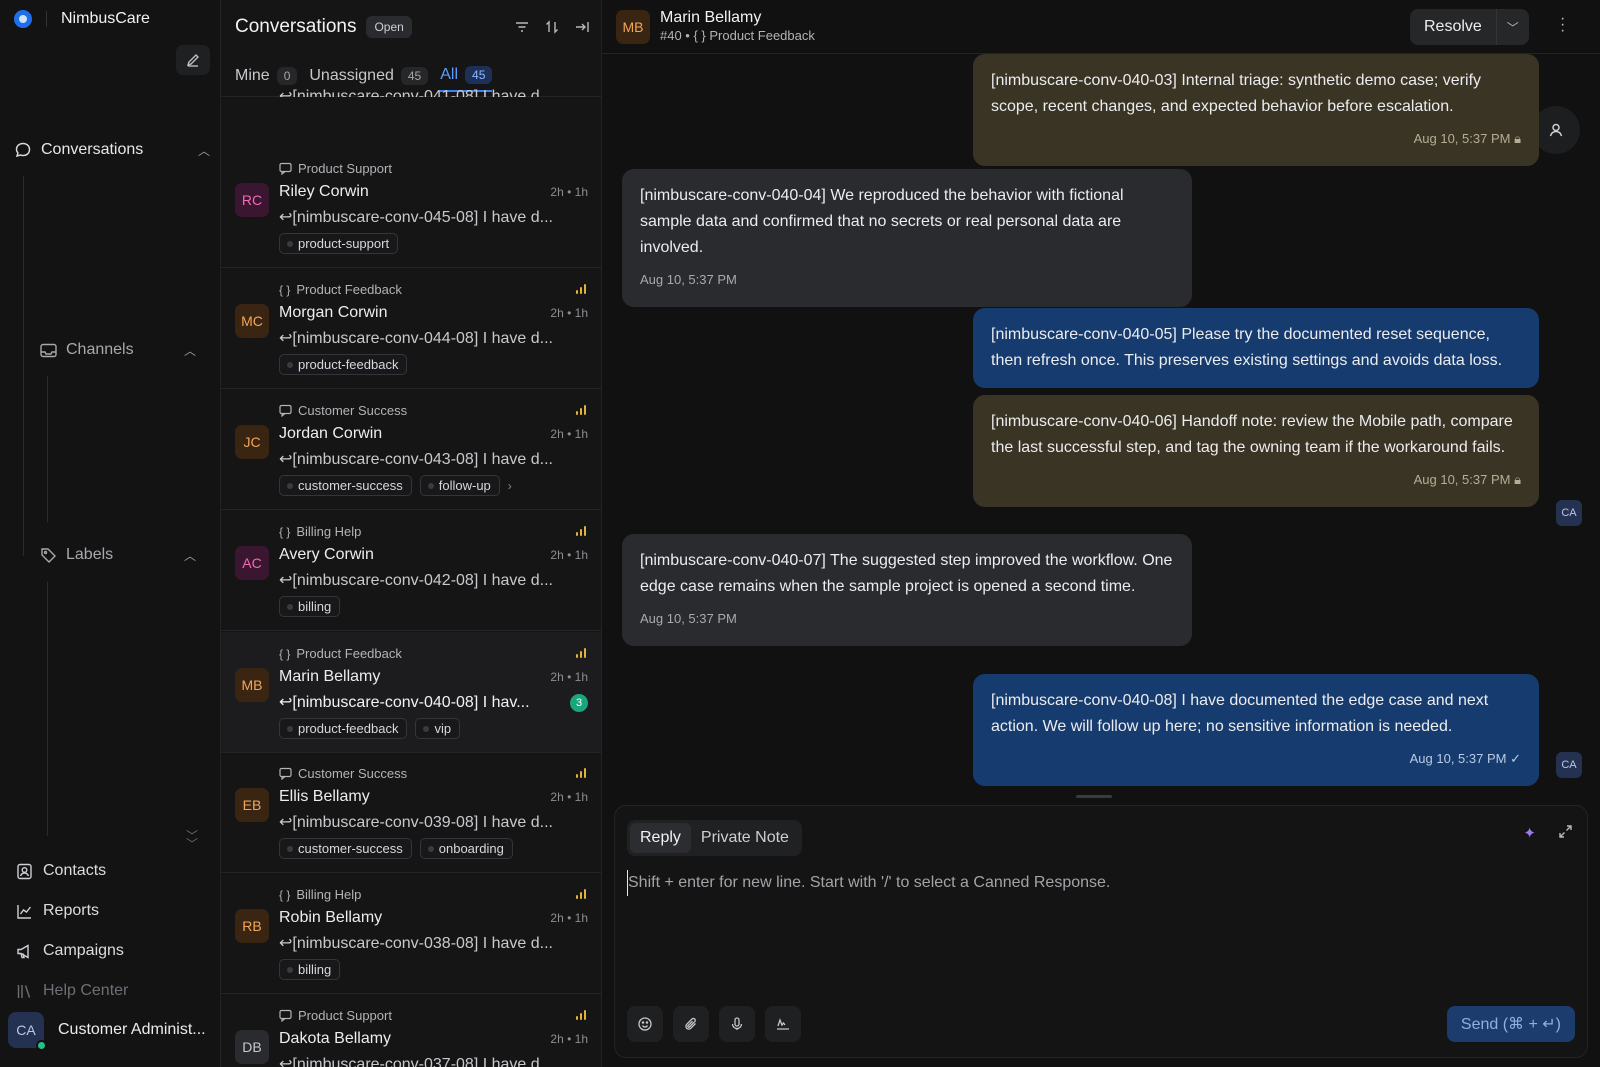 The height and width of the screenshot is (1067, 1600). Describe the element at coordinates (1453, 27) in the screenshot. I see `resolve-button: Resolve` at that location.